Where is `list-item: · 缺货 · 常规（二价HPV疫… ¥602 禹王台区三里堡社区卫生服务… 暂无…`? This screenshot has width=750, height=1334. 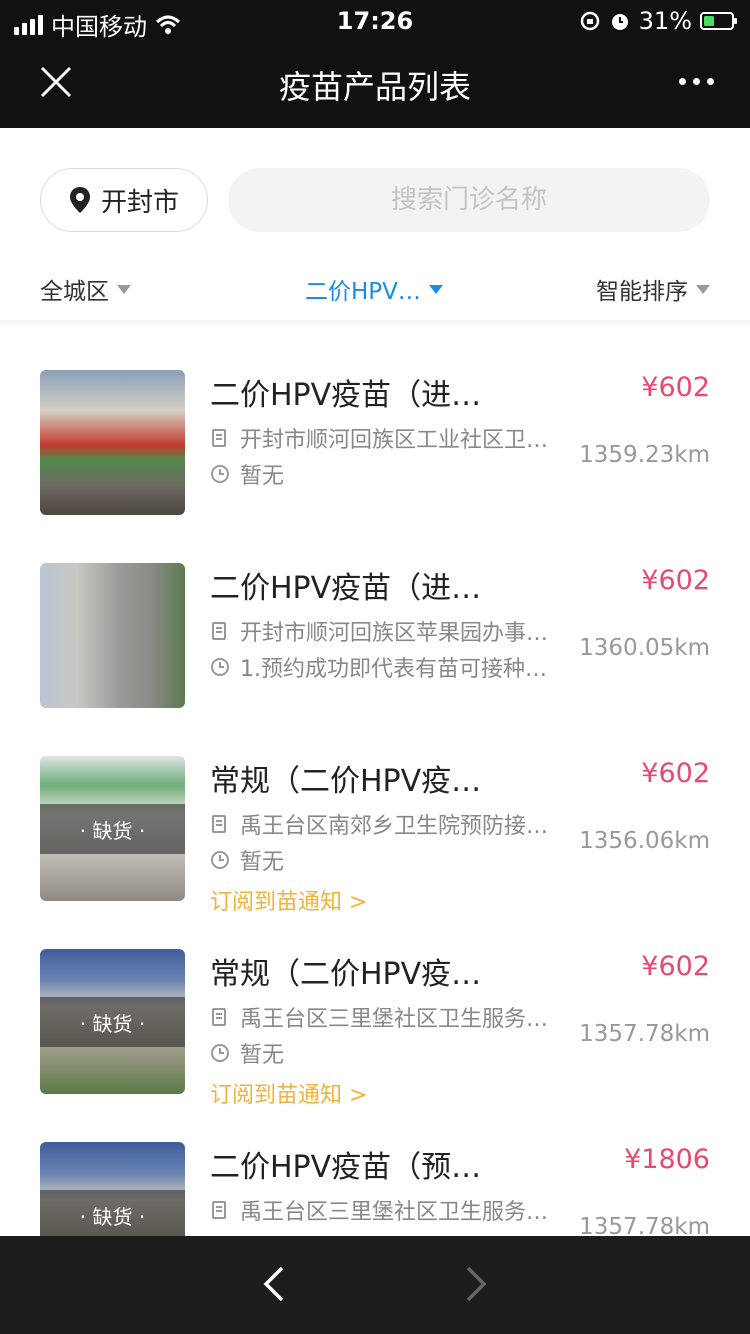 list-item: · 缺货 · 常规（二价HPV疫… ¥602 禹王台区三里堡社区卫生服务… 暂无… is located at coordinates (375, 1008).